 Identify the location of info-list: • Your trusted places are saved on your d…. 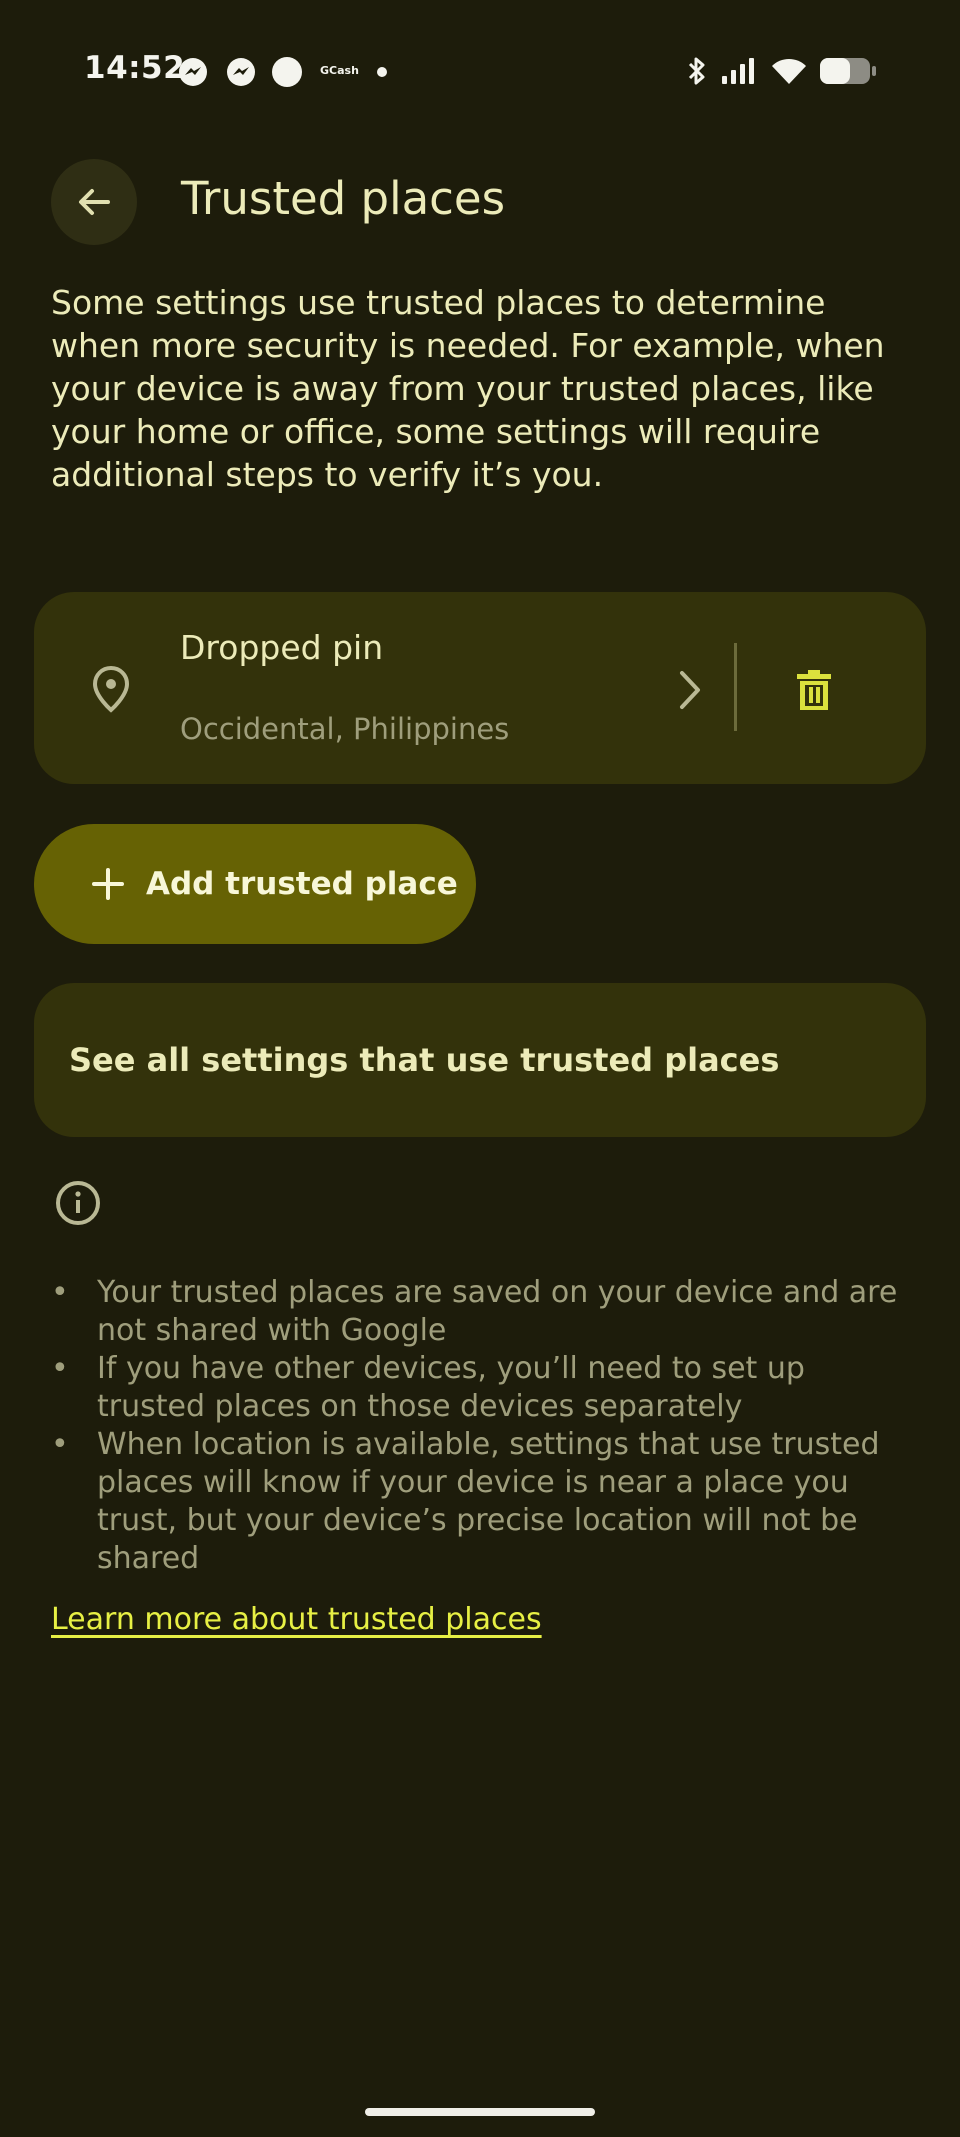
(486, 1426).